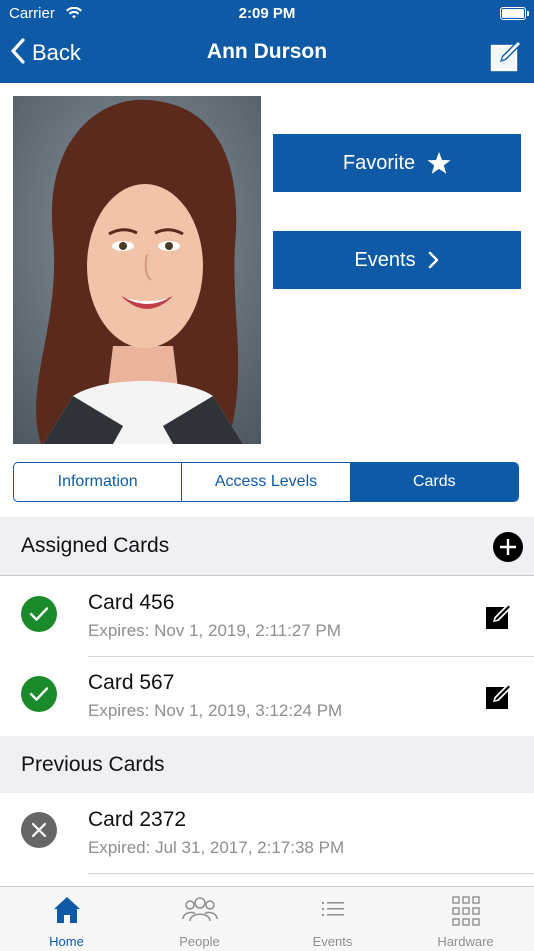 This screenshot has height=951, width=534. I want to click on status-bar: Carrier 2:09 PM, so click(267, 14).